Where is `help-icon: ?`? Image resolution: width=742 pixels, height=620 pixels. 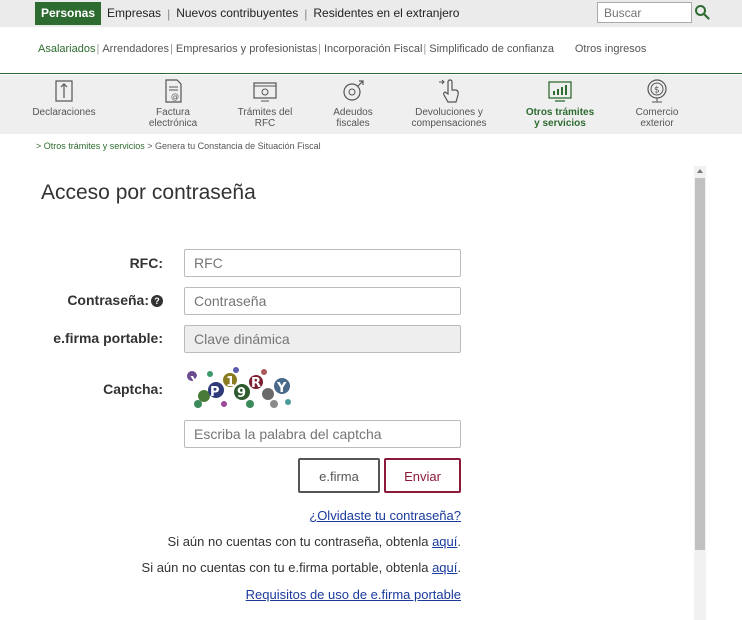
help-icon: ? is located at coordinates (157, 301).